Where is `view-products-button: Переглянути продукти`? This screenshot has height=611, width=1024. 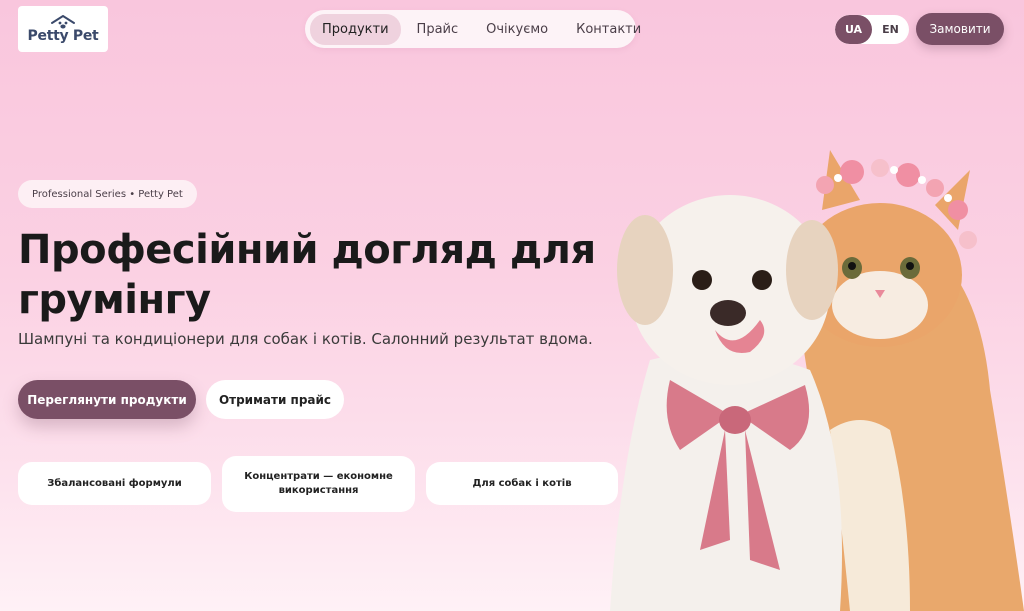
view-products-button: Переглянути продукти is located at coordinates (107, 399).